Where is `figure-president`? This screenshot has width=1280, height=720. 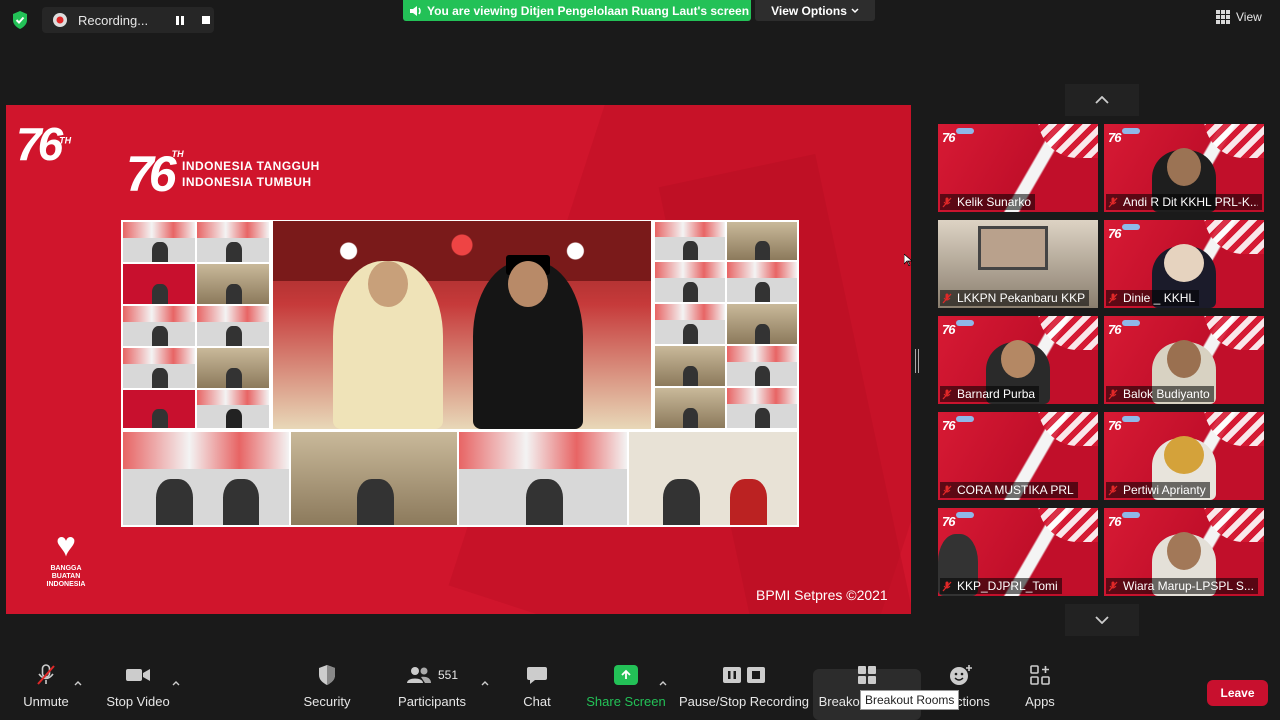
figure-president is located at coordinates (388, 345).